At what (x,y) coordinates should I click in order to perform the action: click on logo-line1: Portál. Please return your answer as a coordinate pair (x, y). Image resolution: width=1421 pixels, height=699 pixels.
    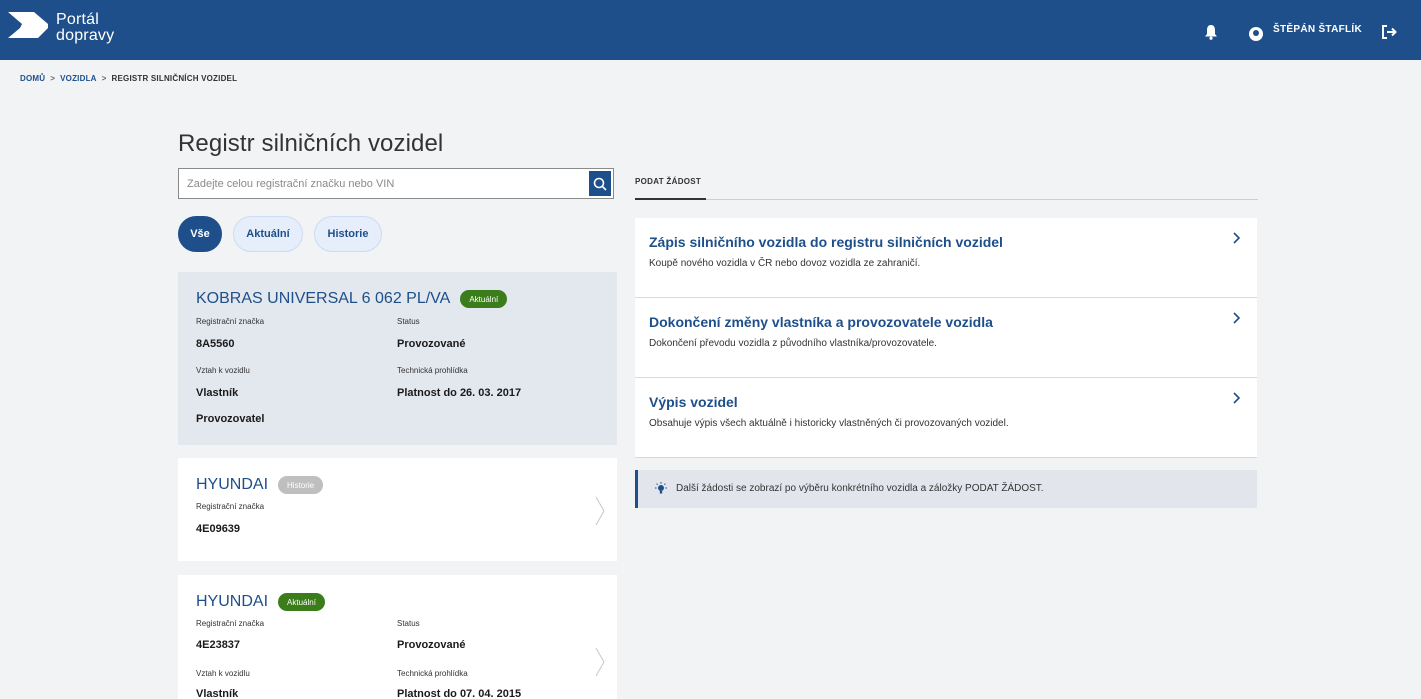
    Looking at the image, I should click on (77, 19).